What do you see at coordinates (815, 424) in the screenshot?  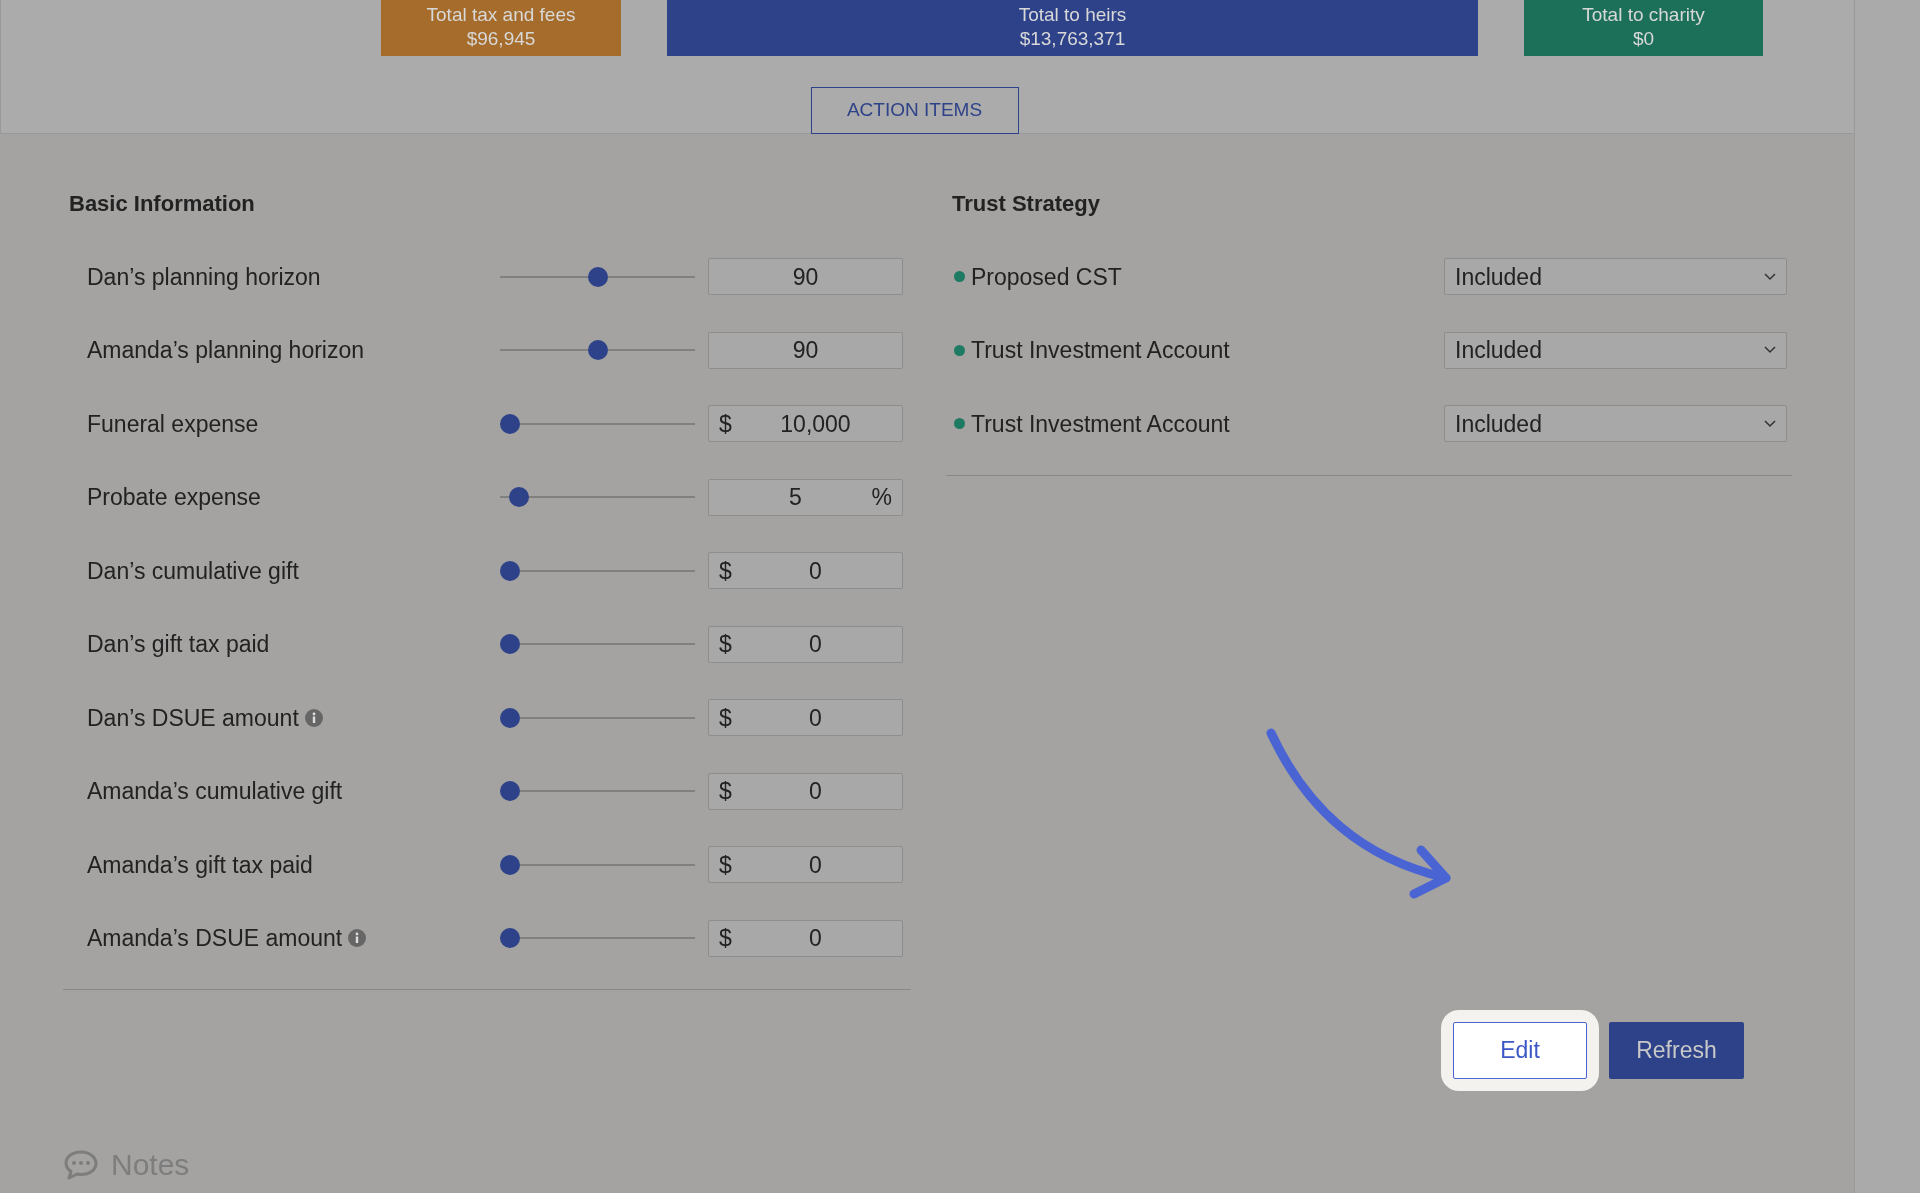 I see `input-value: 10,000` at bounding box center [815, 424].